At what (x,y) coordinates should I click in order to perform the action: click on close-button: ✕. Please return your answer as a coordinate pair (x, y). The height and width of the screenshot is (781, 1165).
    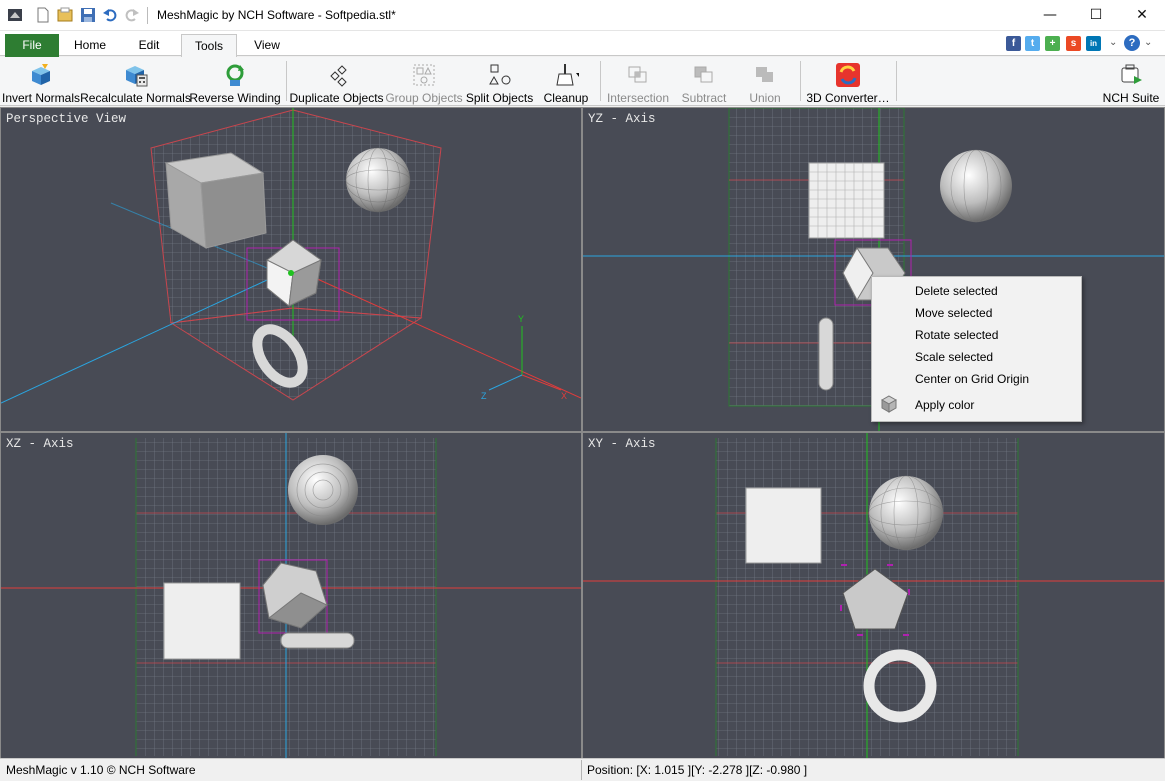
    Looking at the image, I should click on (1142, 15).